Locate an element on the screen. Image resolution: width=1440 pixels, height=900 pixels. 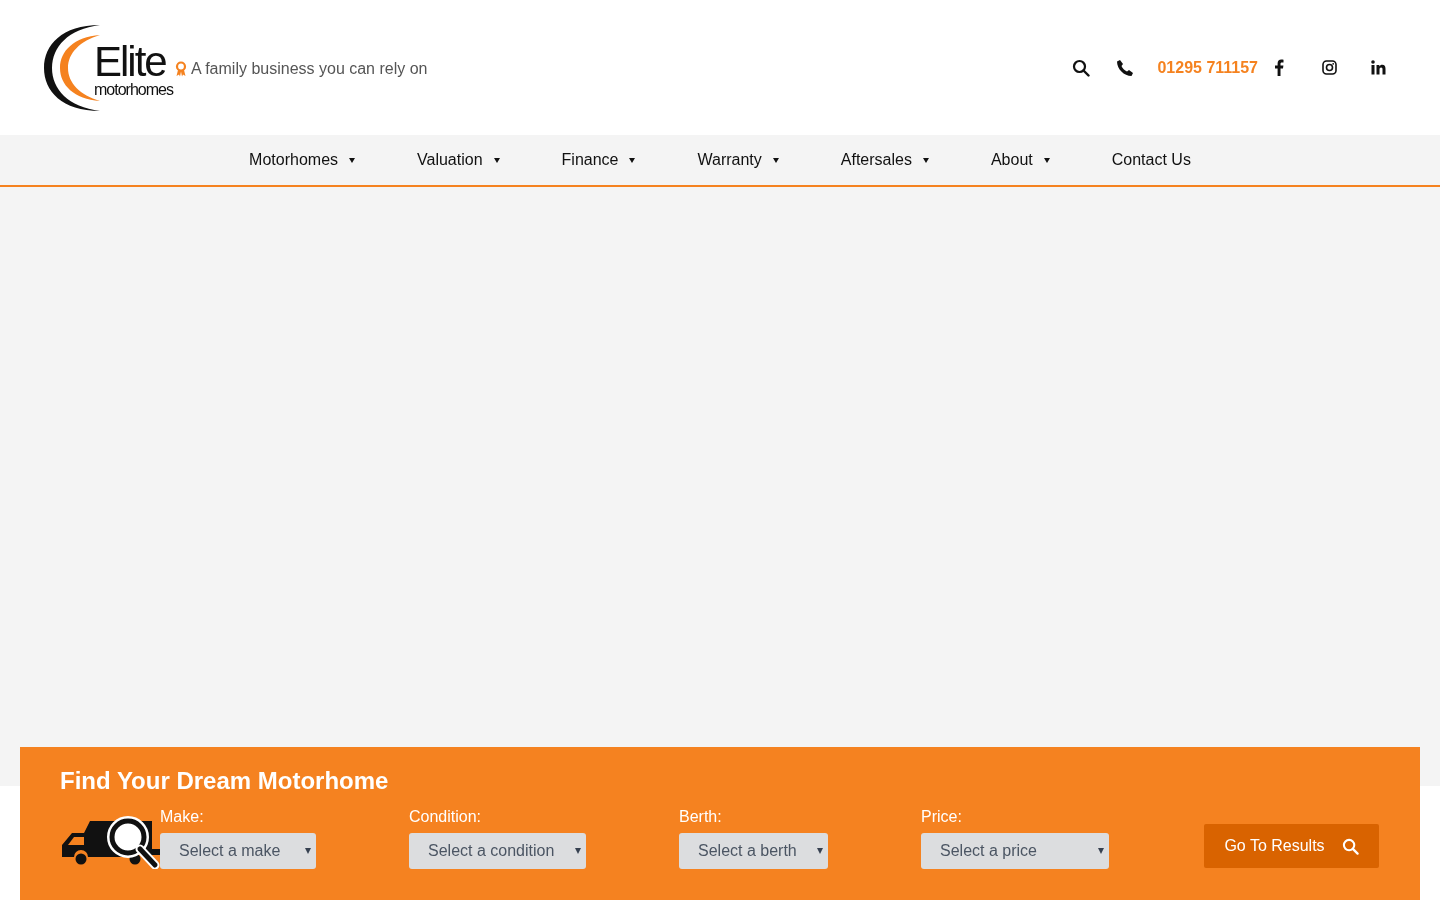
filter-label: Make: is located at coordinates (182, 817).